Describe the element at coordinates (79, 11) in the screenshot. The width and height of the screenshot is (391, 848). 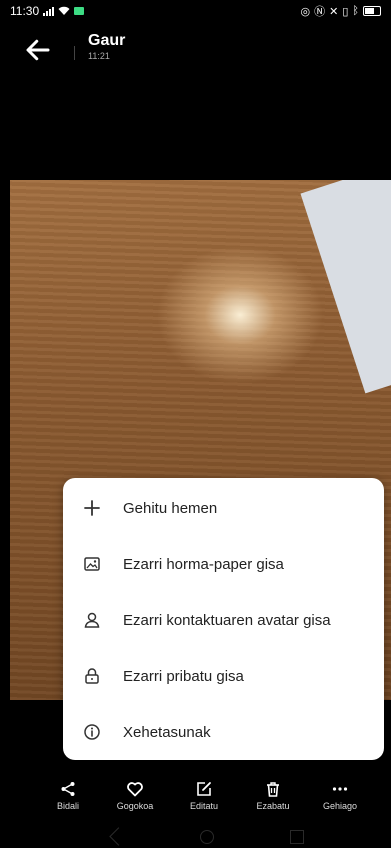
I see `battery-saver-icon` at that location.